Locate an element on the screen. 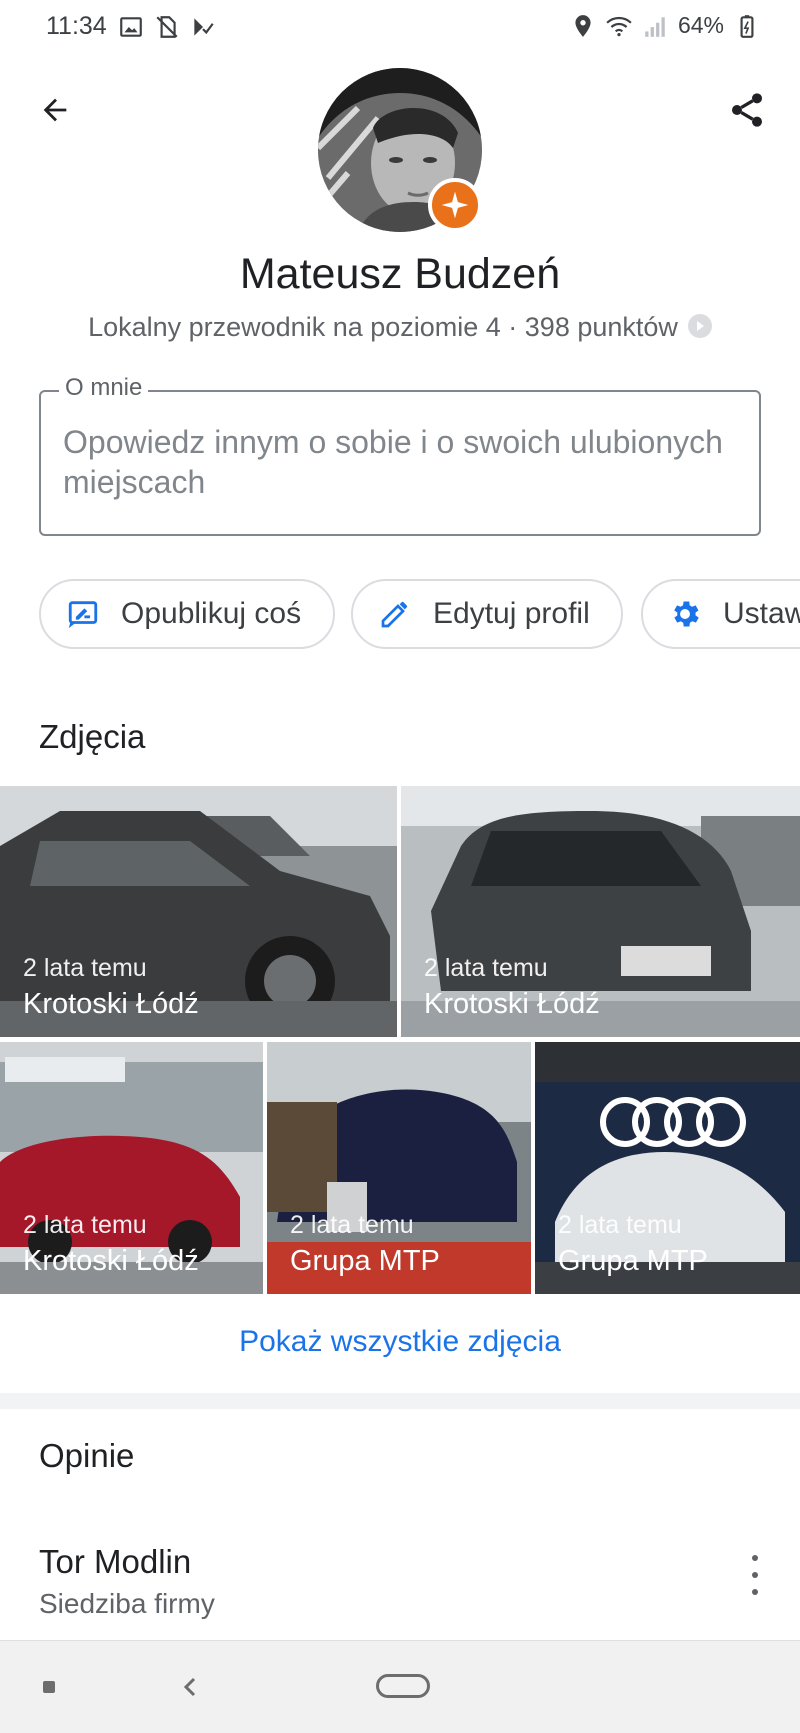 The width and height of the screenshot is (800, 1733). post-button: Opublikuj coś is located at coordinates (187, 614).